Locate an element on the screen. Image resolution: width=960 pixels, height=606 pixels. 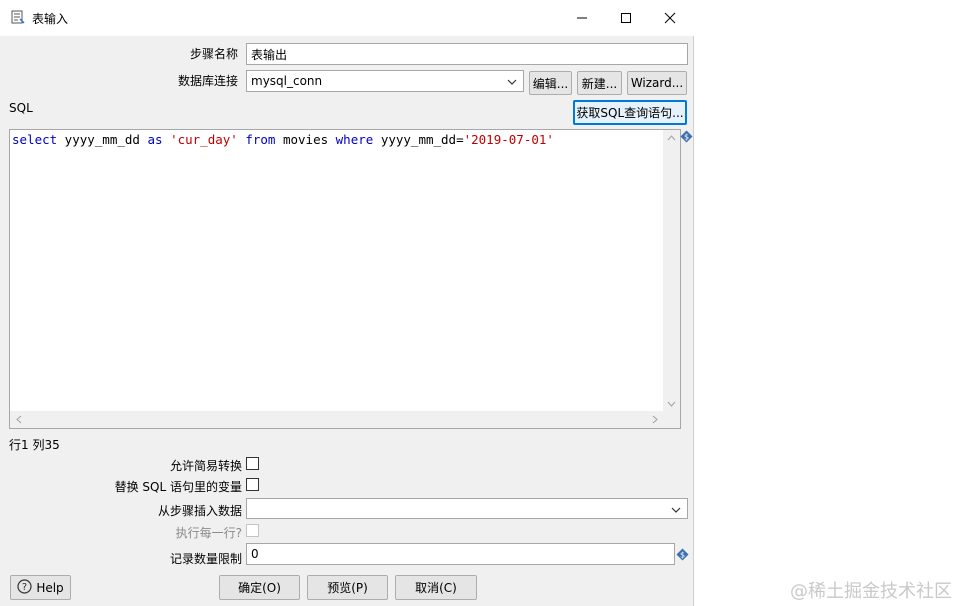
sql-token: select is located at coordinates (35, 139).